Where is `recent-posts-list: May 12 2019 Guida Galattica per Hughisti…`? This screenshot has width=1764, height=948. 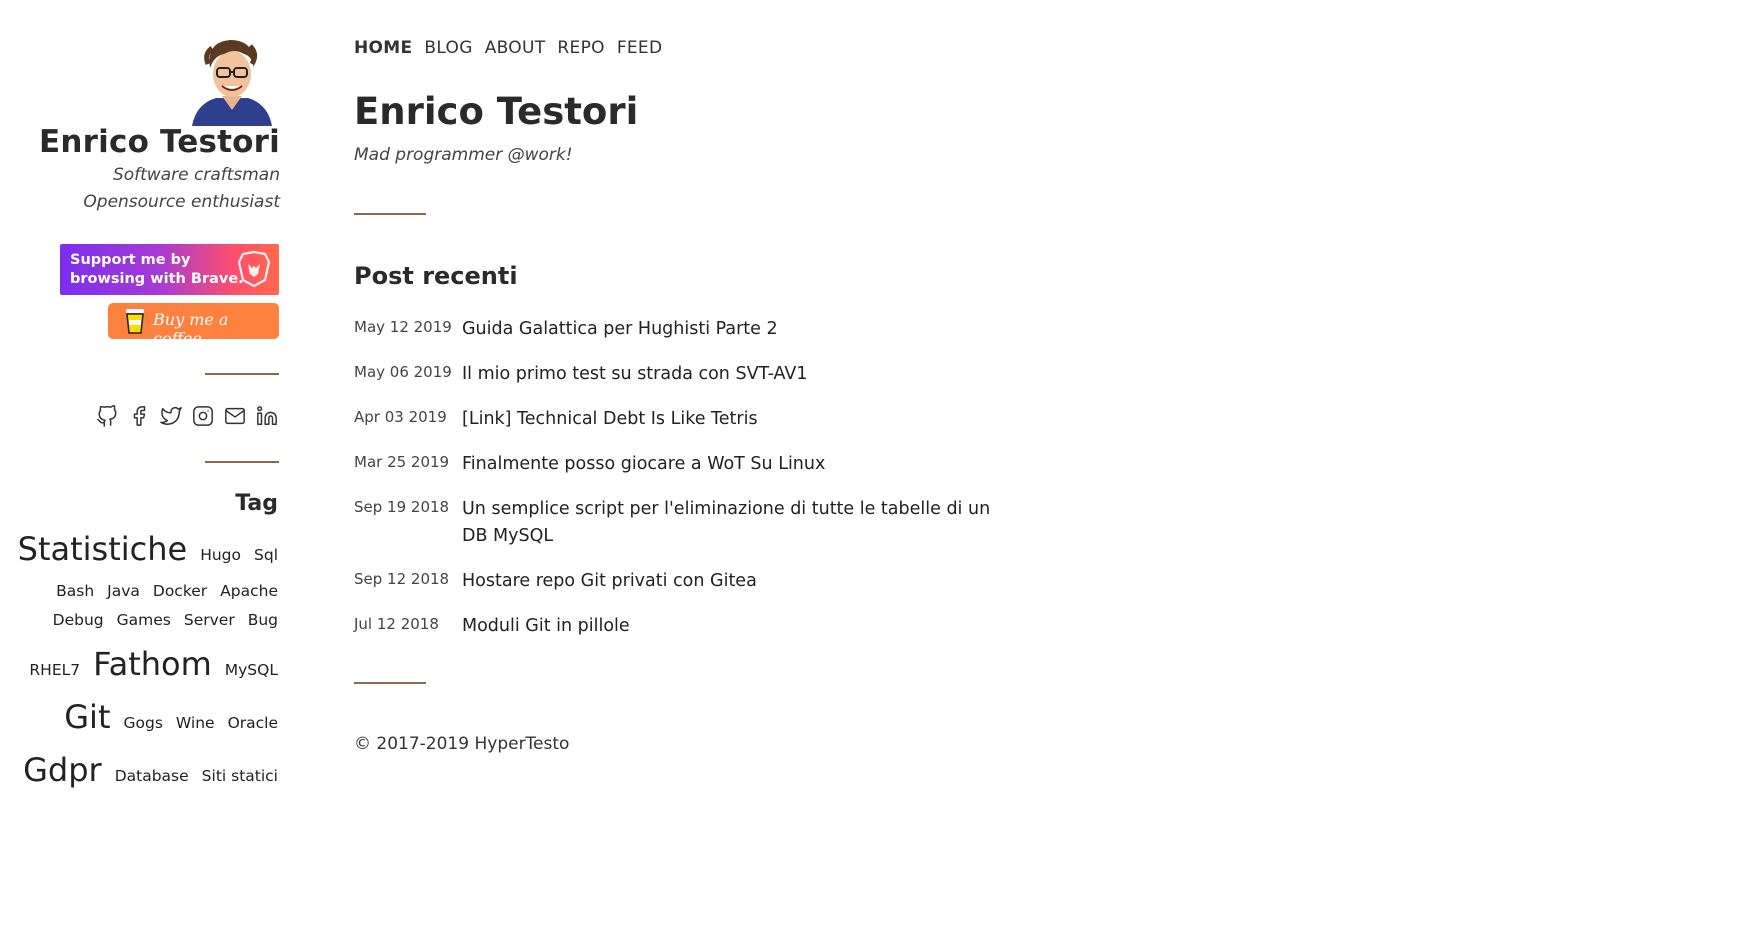
recent-posts-list: May 12 2019 Guida Galattica per Hughisti… is located at coordinates (704, 487).